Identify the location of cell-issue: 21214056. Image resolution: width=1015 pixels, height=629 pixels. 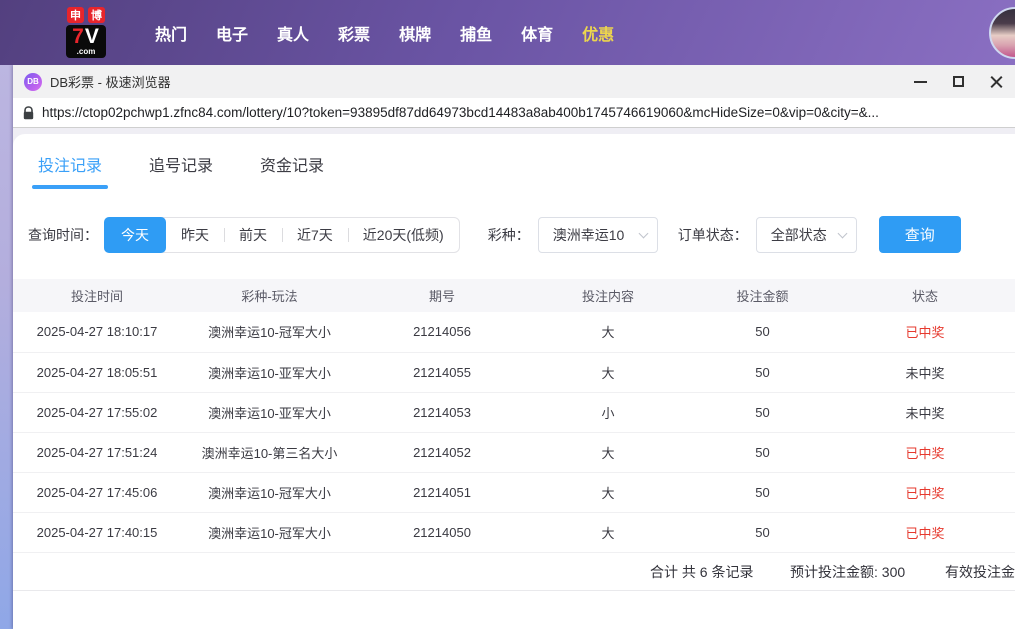
(442, 332).